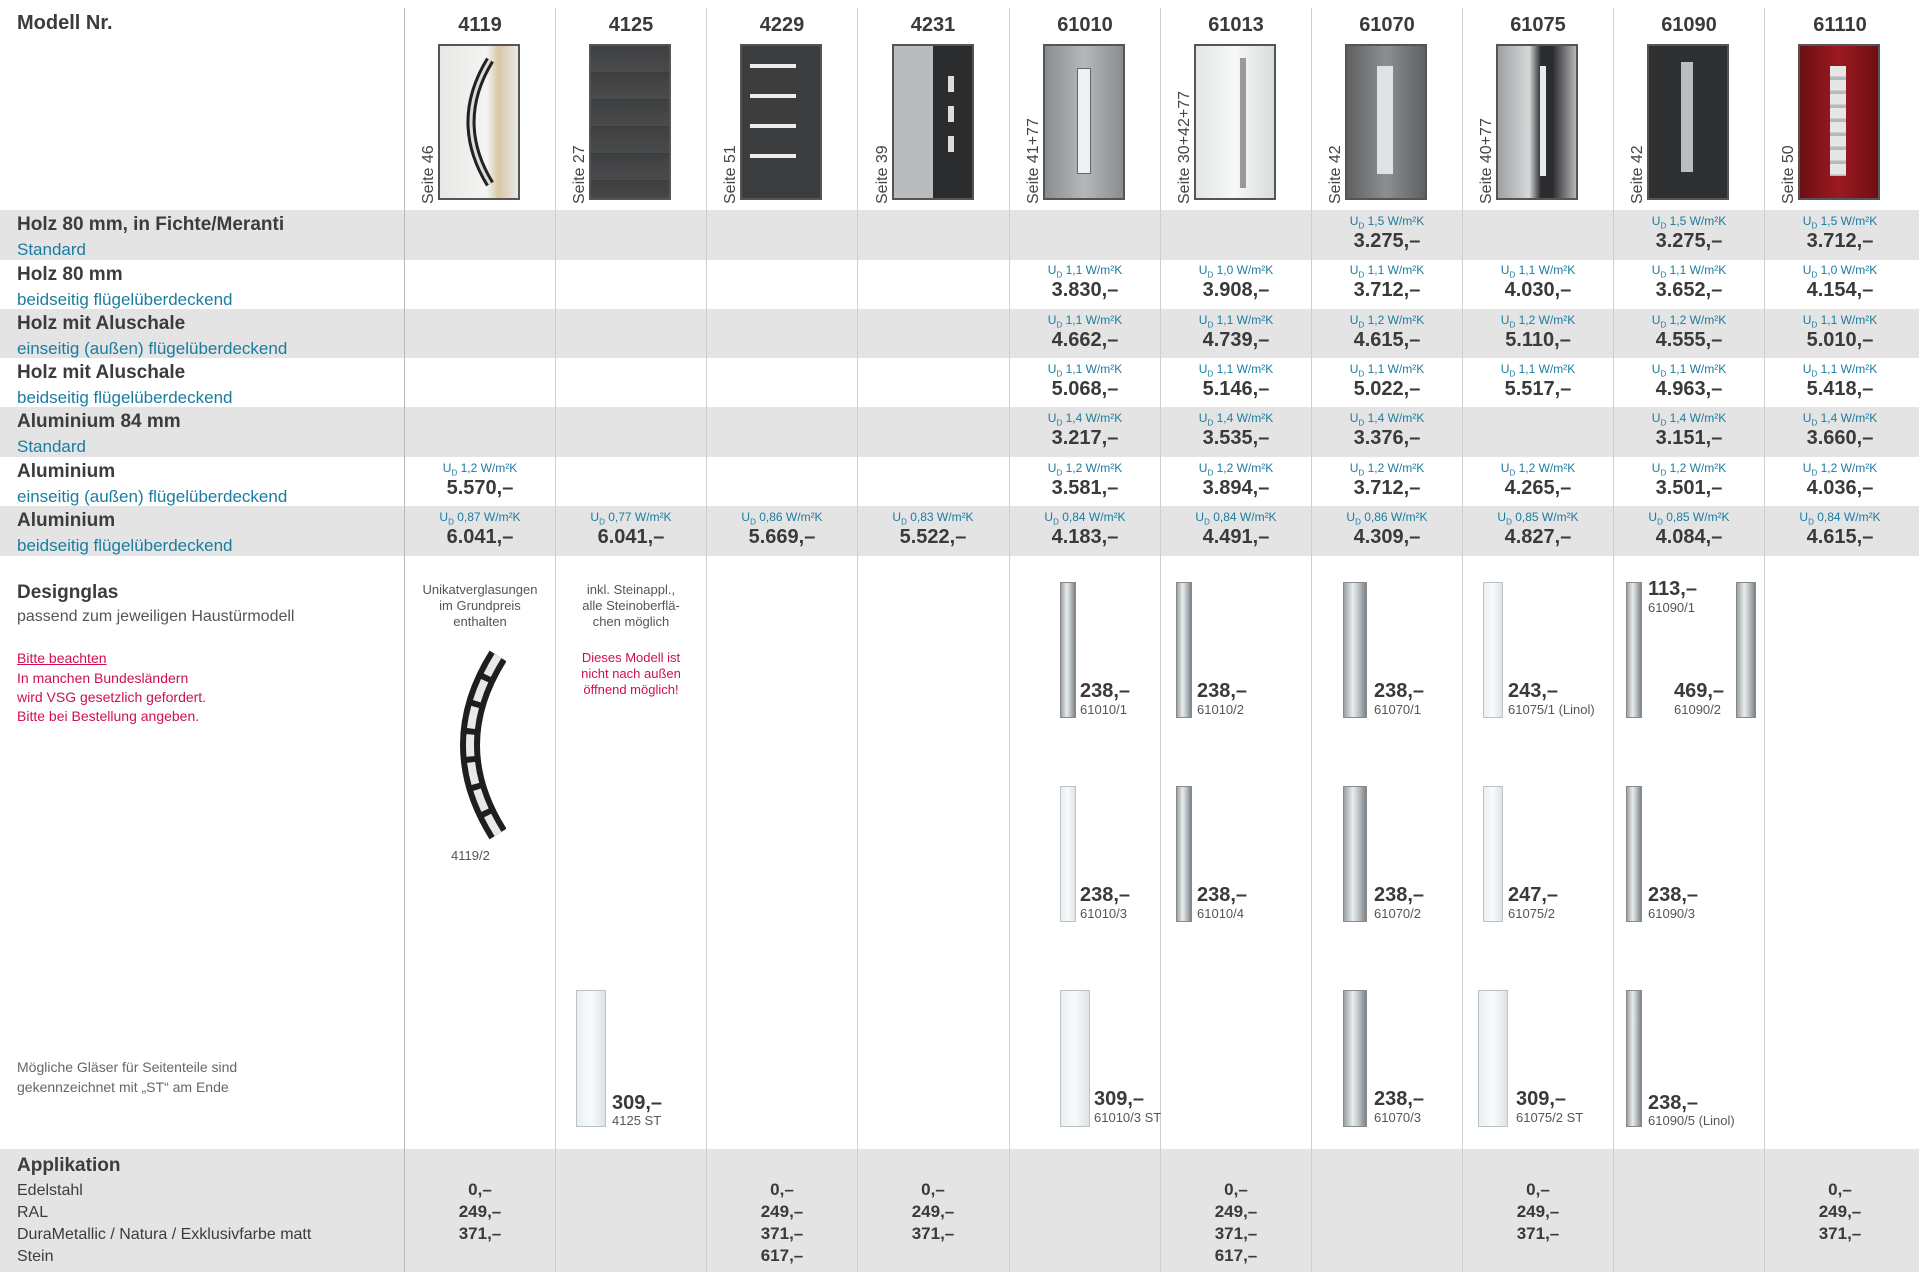  I want to click on price-value: 6.041,–, so click(480, 537).